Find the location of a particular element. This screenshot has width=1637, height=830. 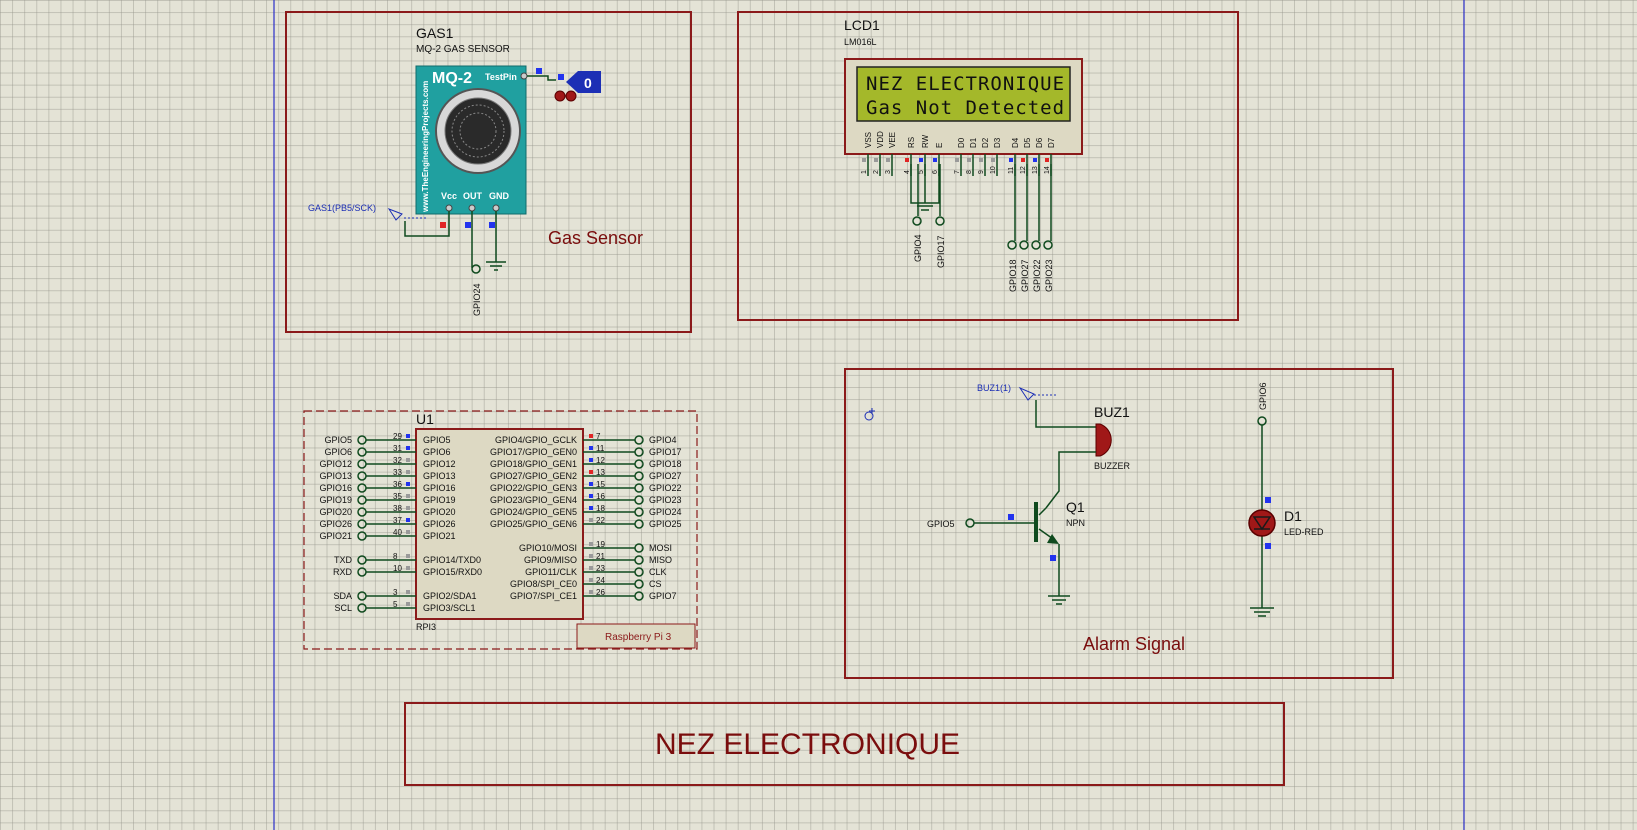

lcd-terminal-gpio23 is located at coordinates (1048, 245).